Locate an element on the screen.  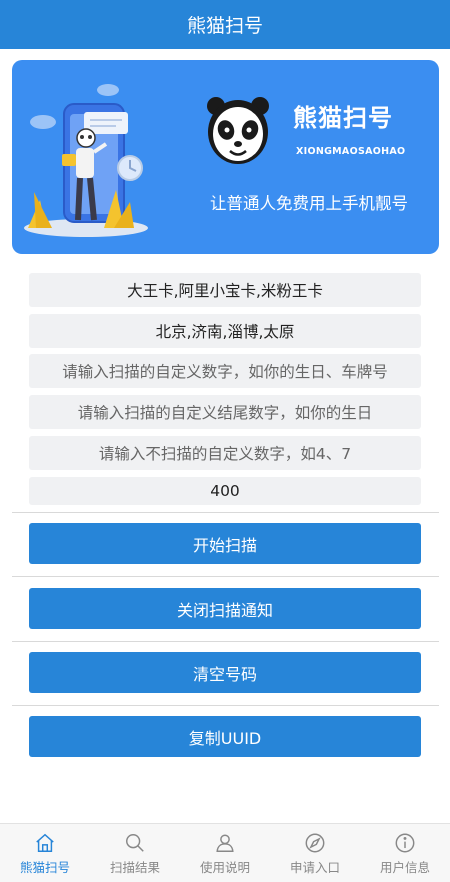
info-icon is located at coordinates (405, 843).